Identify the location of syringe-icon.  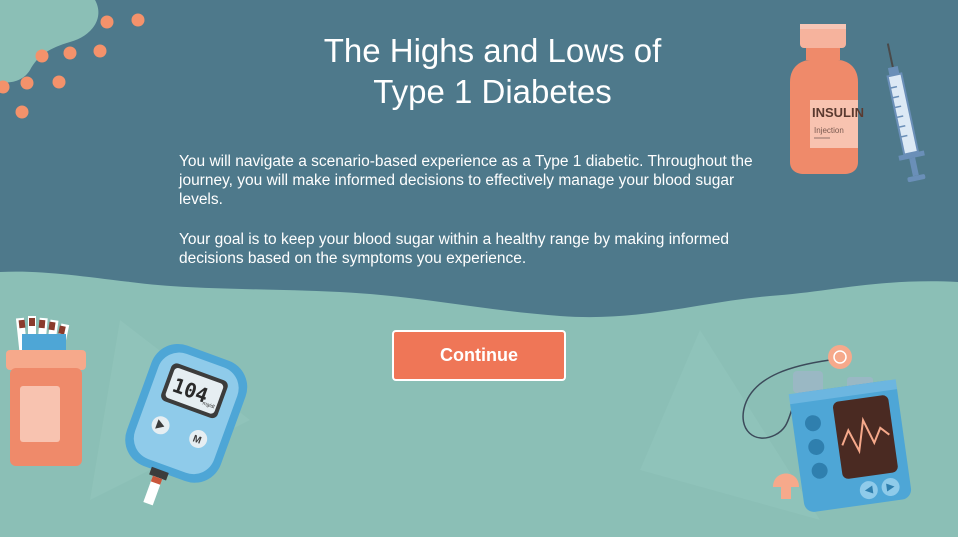
(906, 113).